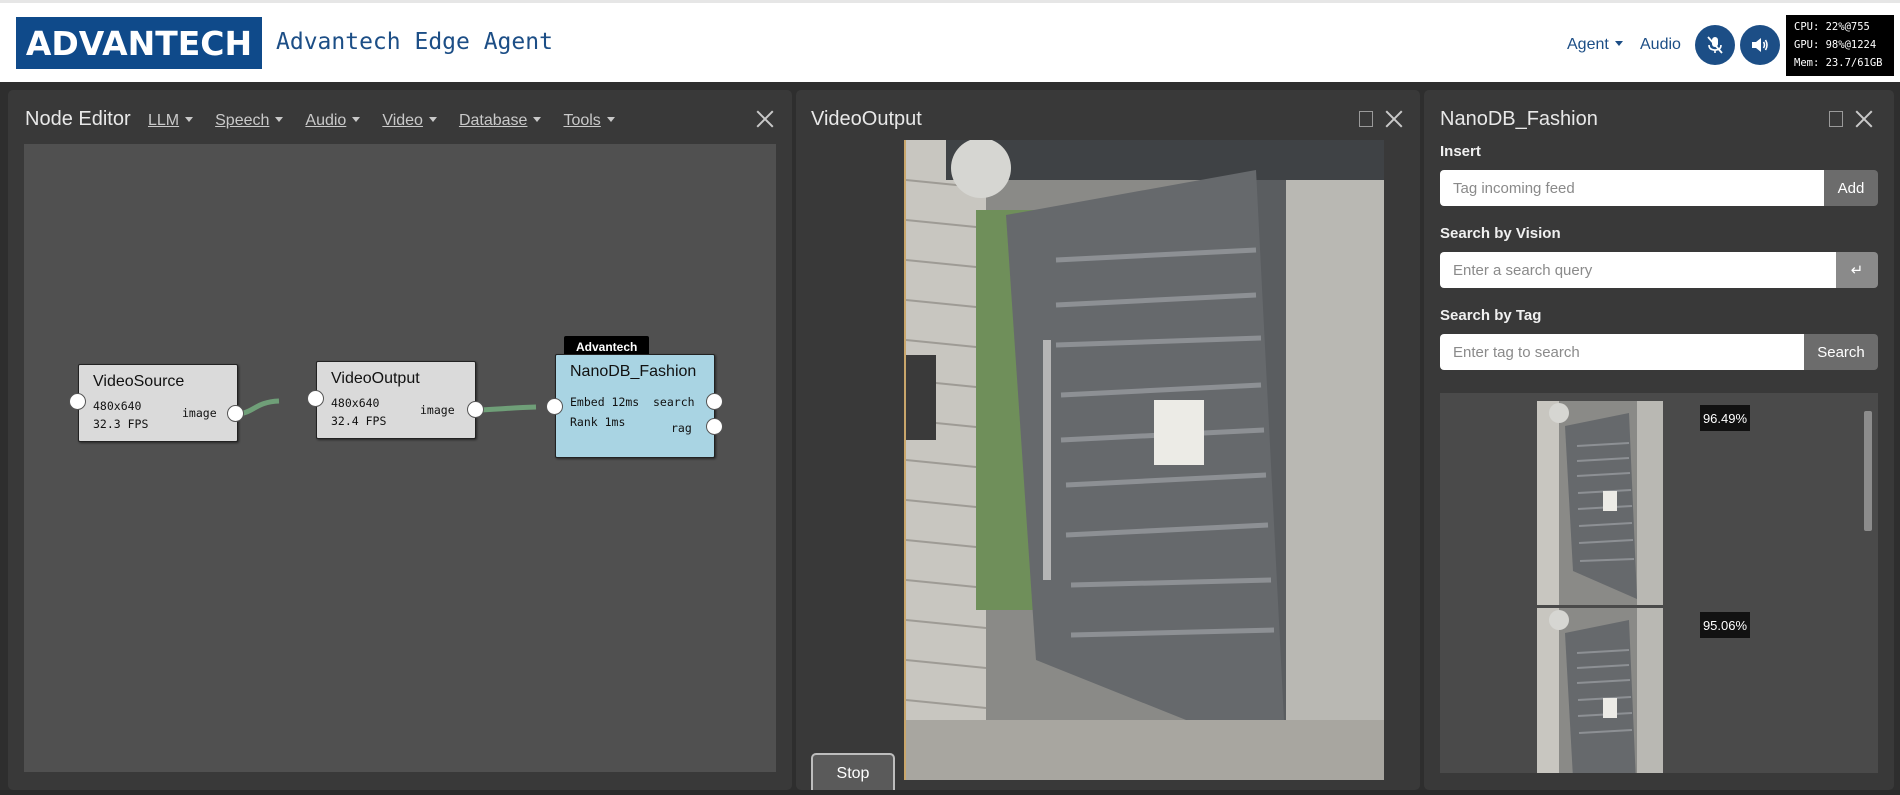 This screenshot has height=795, width=1900. Describe the element at coordinates (1868, 471) in the screenshot. I see `scrollbar-thumb` at that location.